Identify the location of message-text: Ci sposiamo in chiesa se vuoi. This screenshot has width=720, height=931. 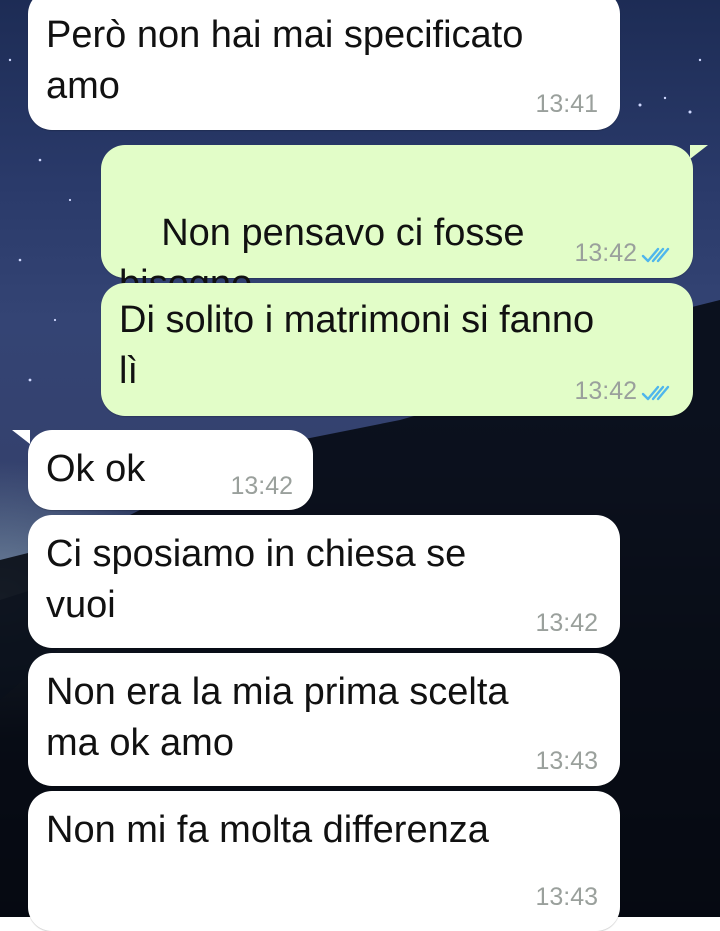
(256, 579).